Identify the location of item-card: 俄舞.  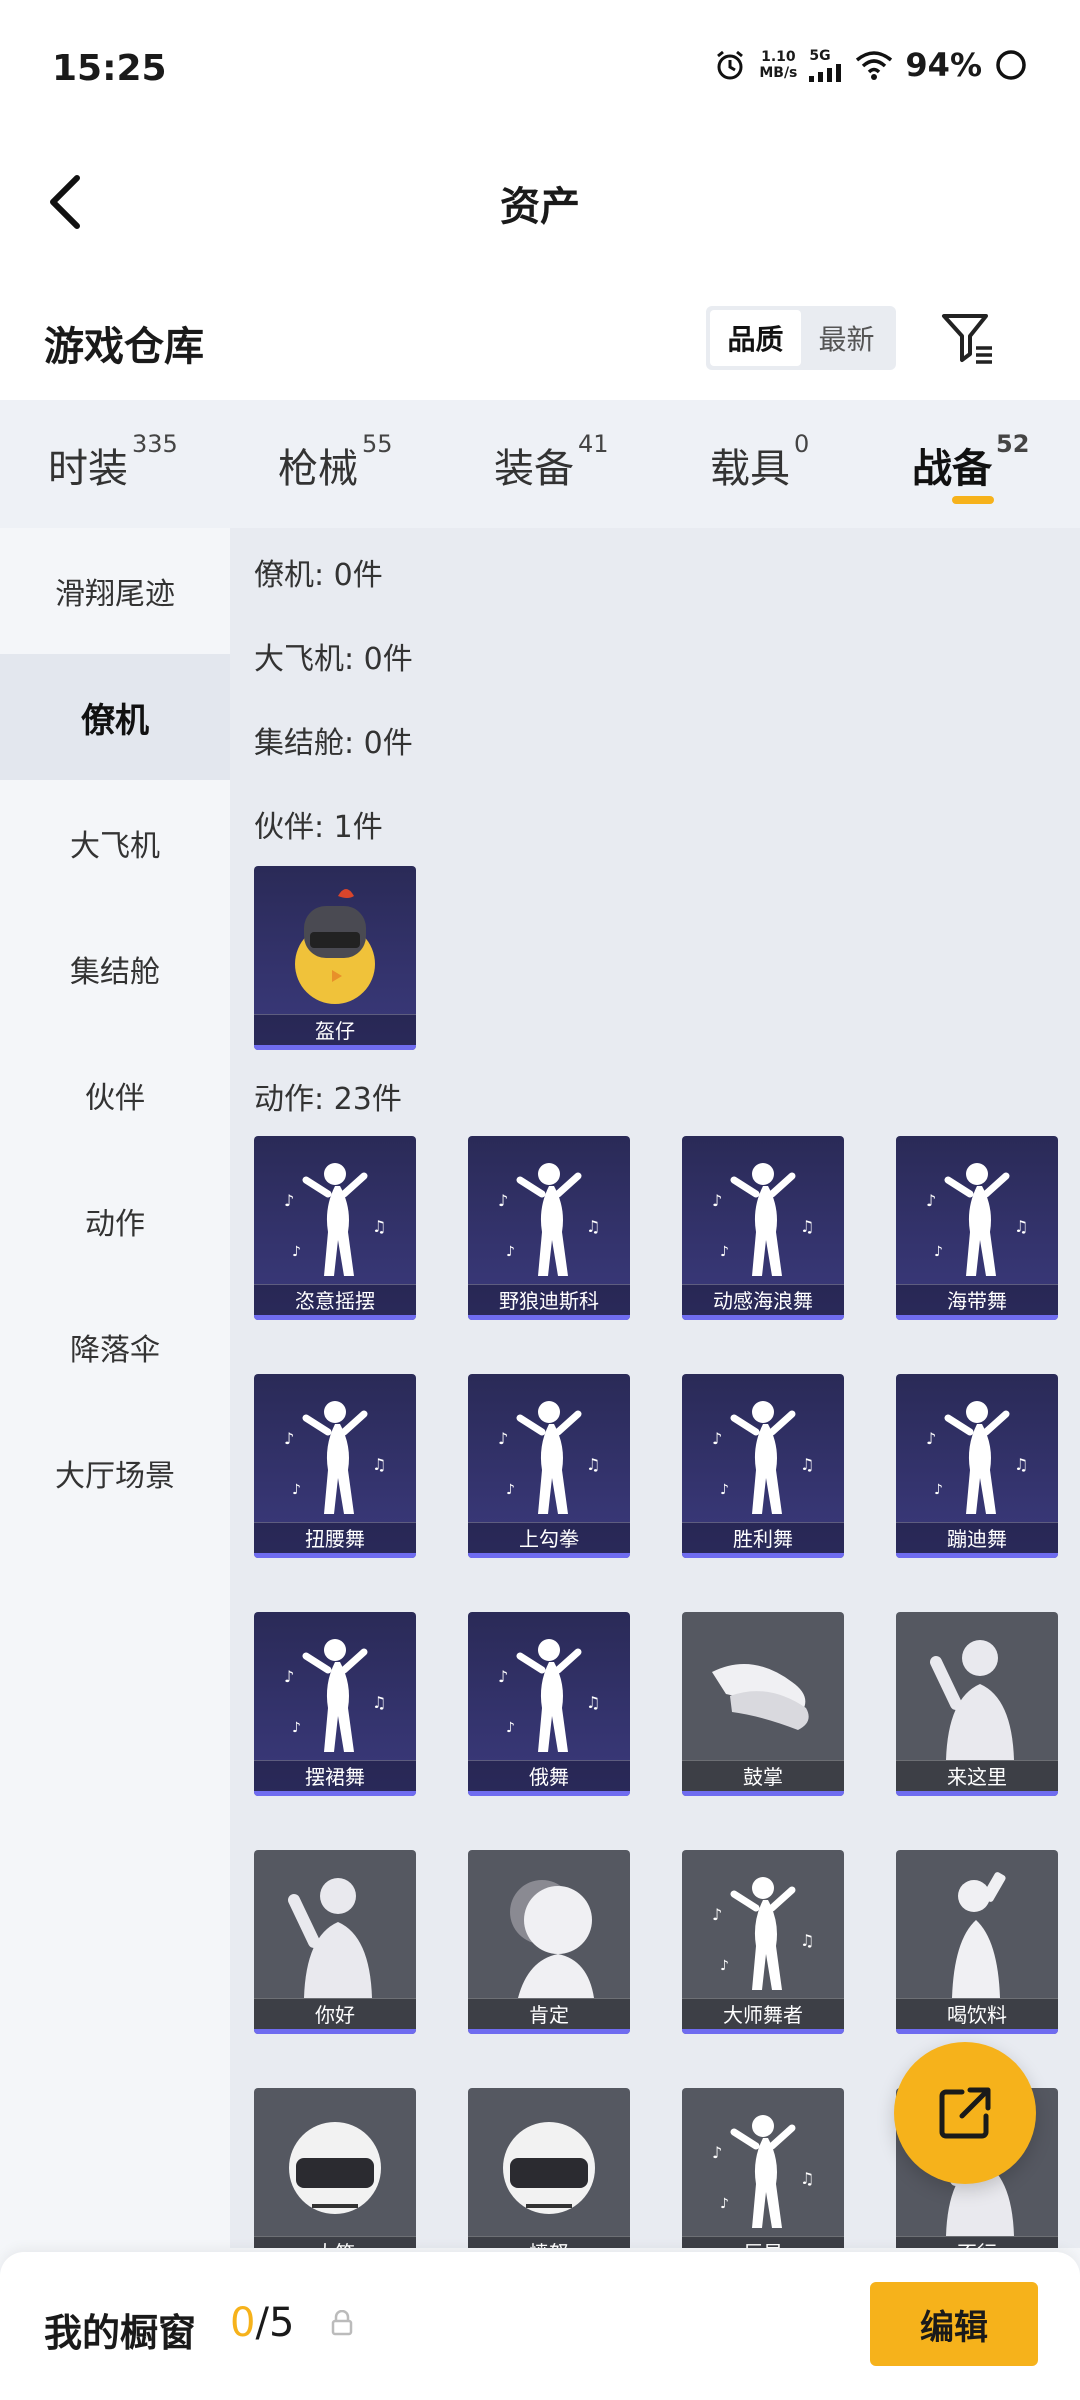
(549, 1704).